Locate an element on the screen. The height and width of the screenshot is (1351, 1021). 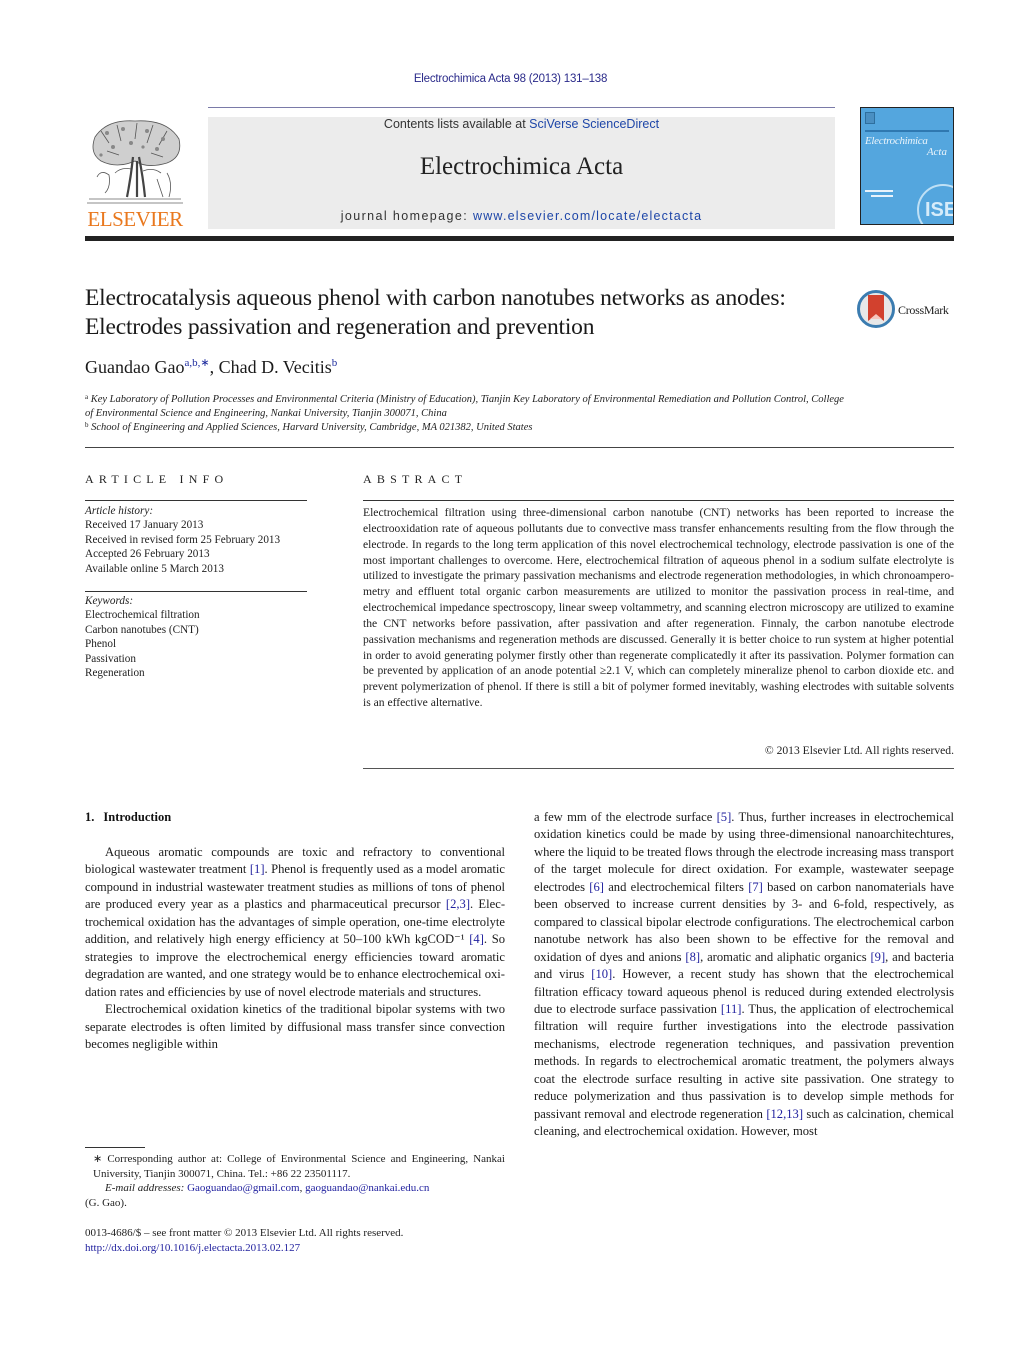
author-name: Chad D. Vecitis is located at coordinates (275, 367).